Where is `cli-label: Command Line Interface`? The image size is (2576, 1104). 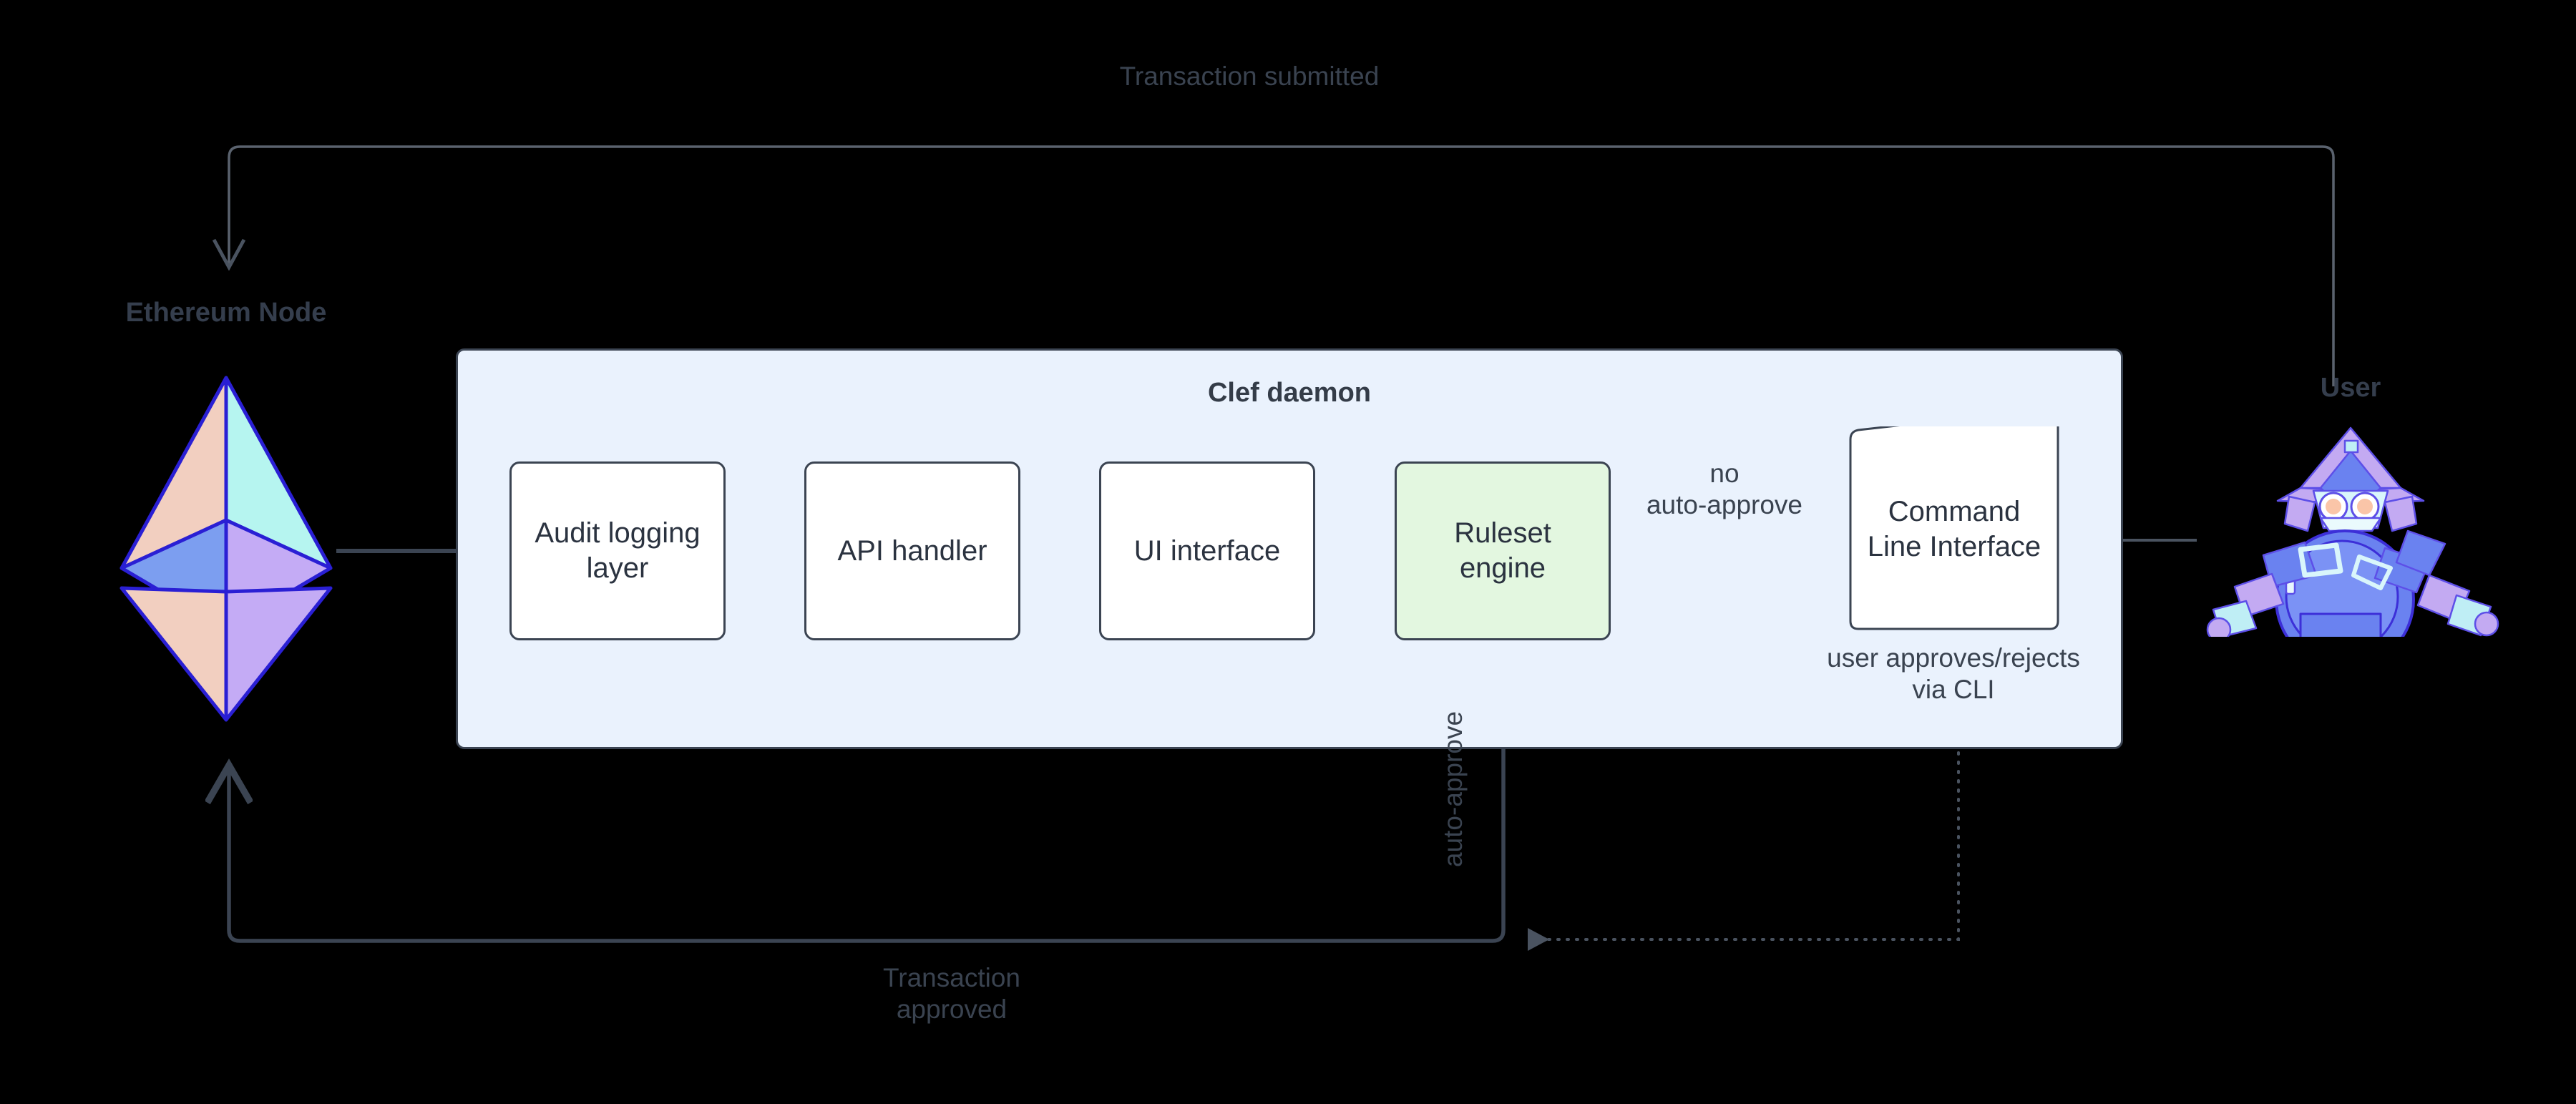
cli-label: Command Line Interface is located at coordinates (1954, 529).